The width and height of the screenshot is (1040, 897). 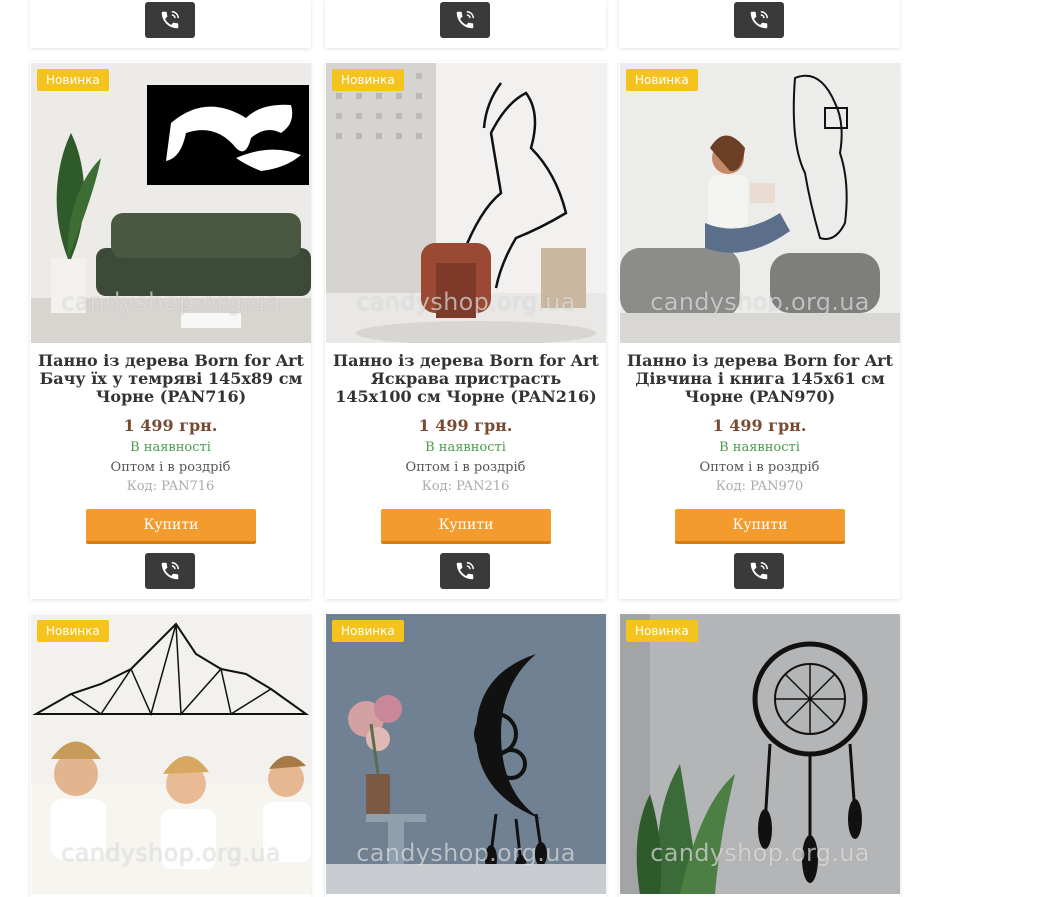 What do you see at coordinates (465, 486) in the screenshot?
I see `product-code: Код: PAN216` at bounding box center [465, 486].